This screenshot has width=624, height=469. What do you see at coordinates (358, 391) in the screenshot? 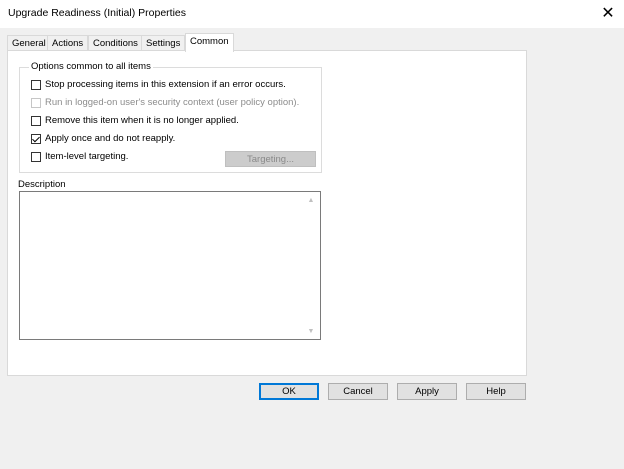
I see `cancel-button: Cancel` at bounding box center [358, 391].